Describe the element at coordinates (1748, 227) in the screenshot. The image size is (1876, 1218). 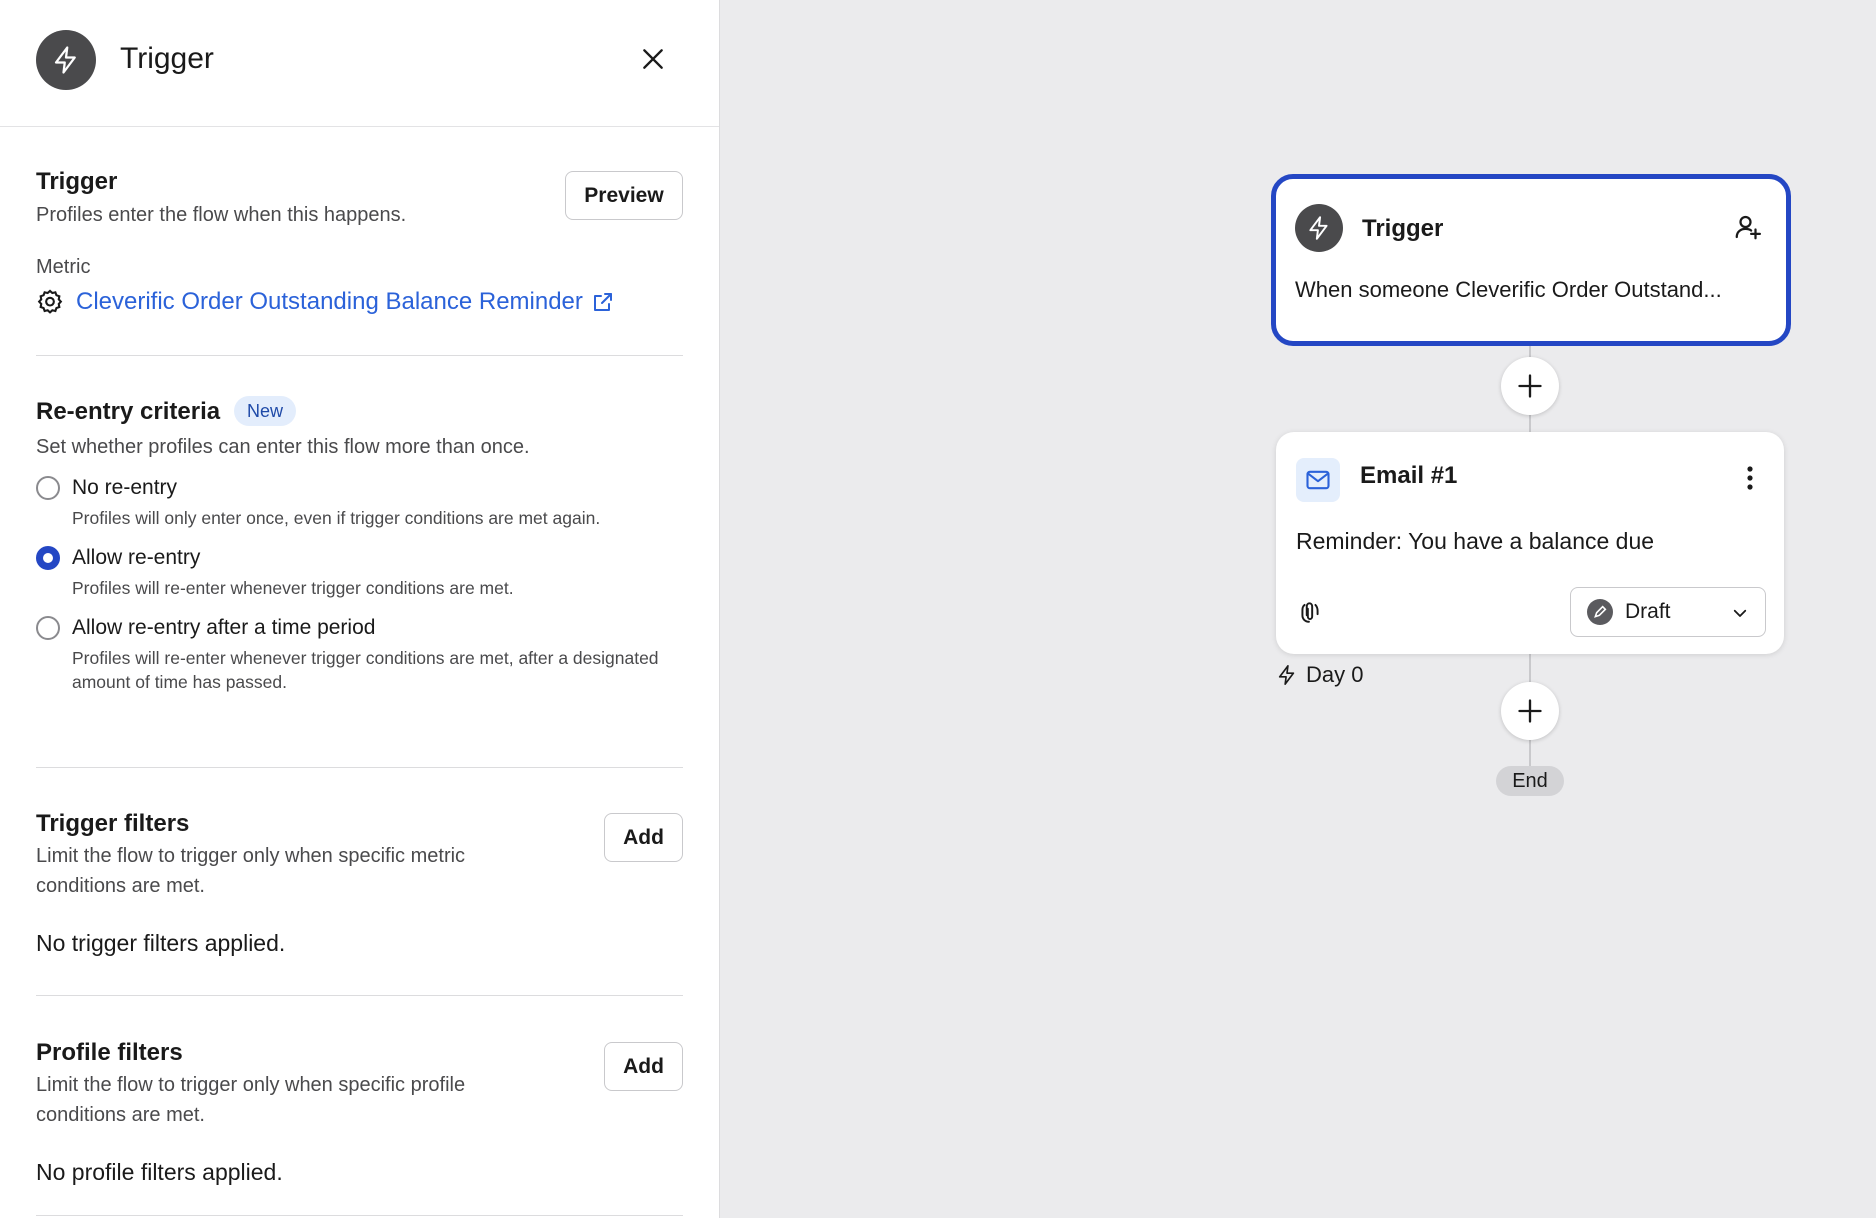
I see `add-person-icon` at that location.